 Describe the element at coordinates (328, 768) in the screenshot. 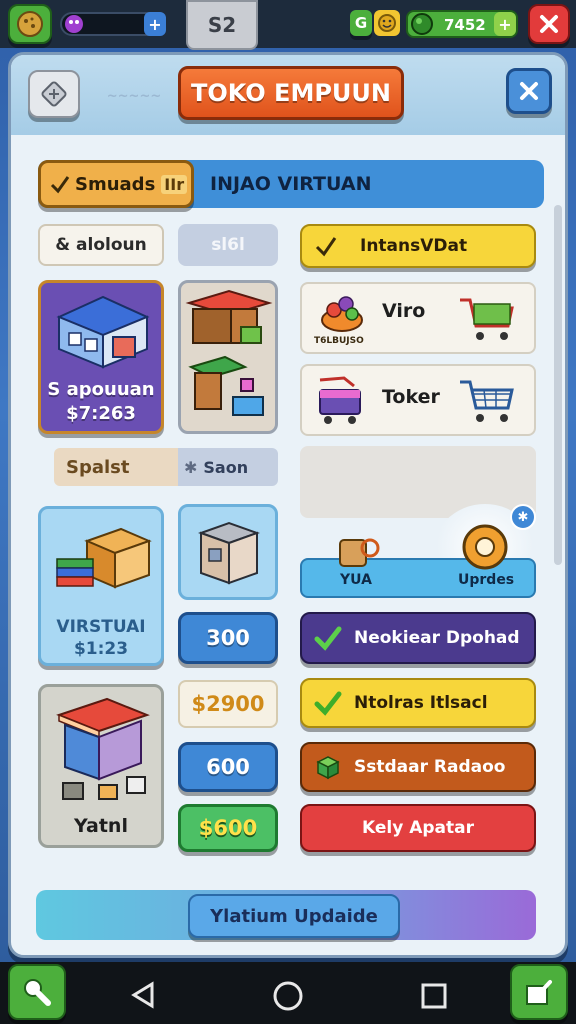

I see `cube-icon` at that location.